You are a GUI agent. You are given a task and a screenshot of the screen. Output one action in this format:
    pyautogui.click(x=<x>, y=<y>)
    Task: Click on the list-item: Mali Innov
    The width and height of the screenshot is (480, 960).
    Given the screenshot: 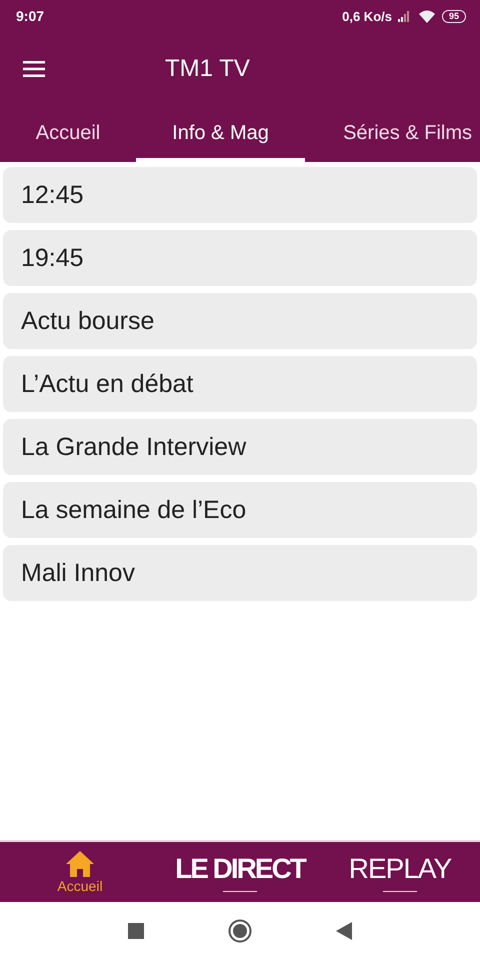 What is the action you would take?
    pyautogui.click(x=240, y=573)
    